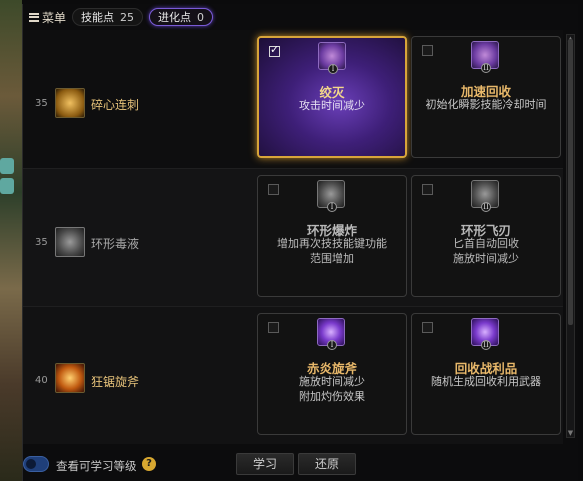  I want to click on description-line: 附加灼伤效果, so click(332, 396).